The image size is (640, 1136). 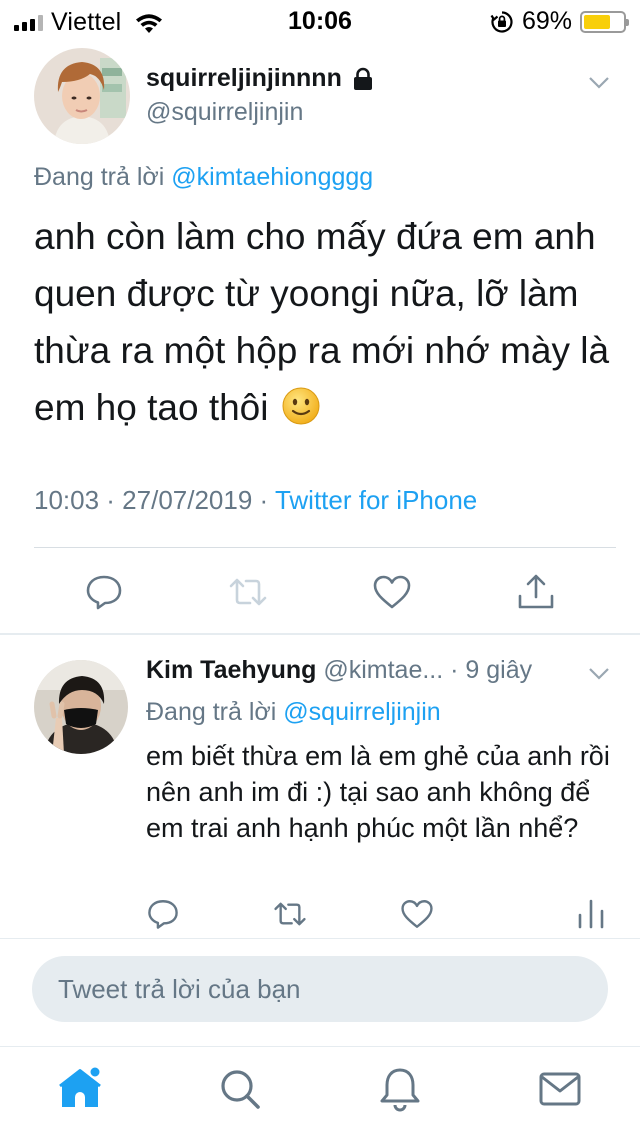 What do you see at coordinates (320, 595) in the screenshot?
I see `tweet-actions` at bounding box center [320, 595].